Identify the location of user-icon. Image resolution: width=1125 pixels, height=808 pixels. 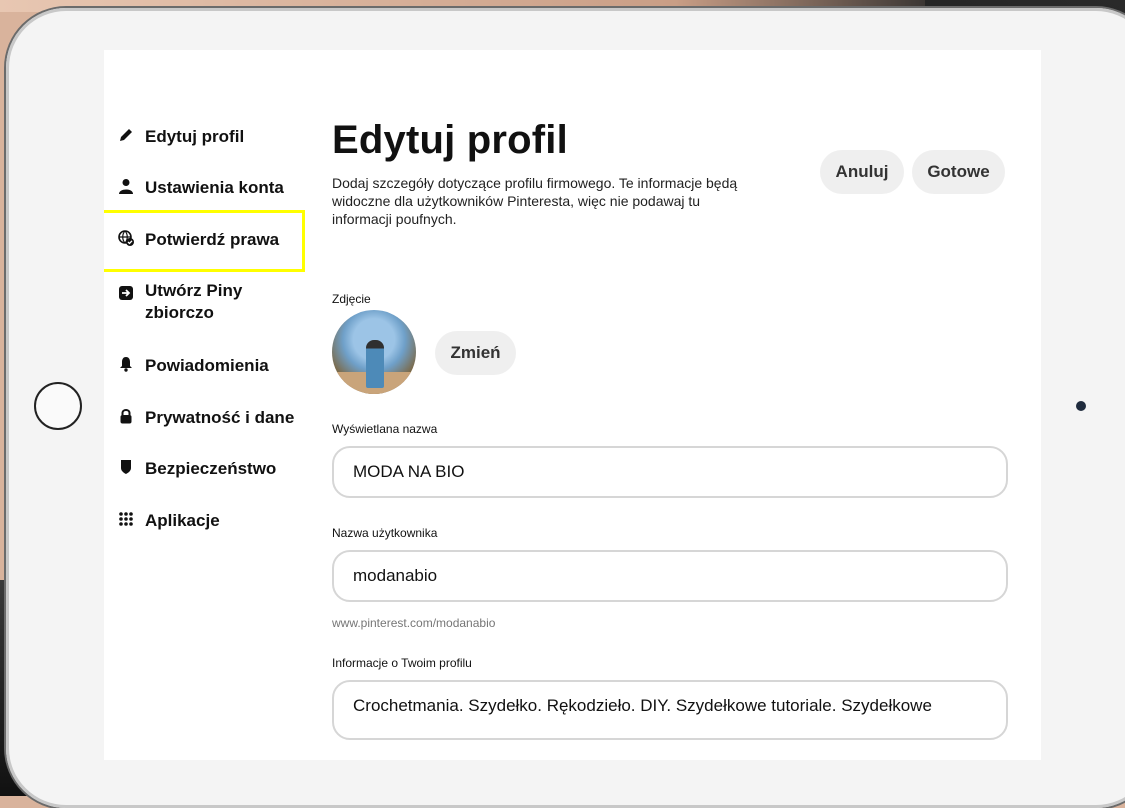
(126, 185).